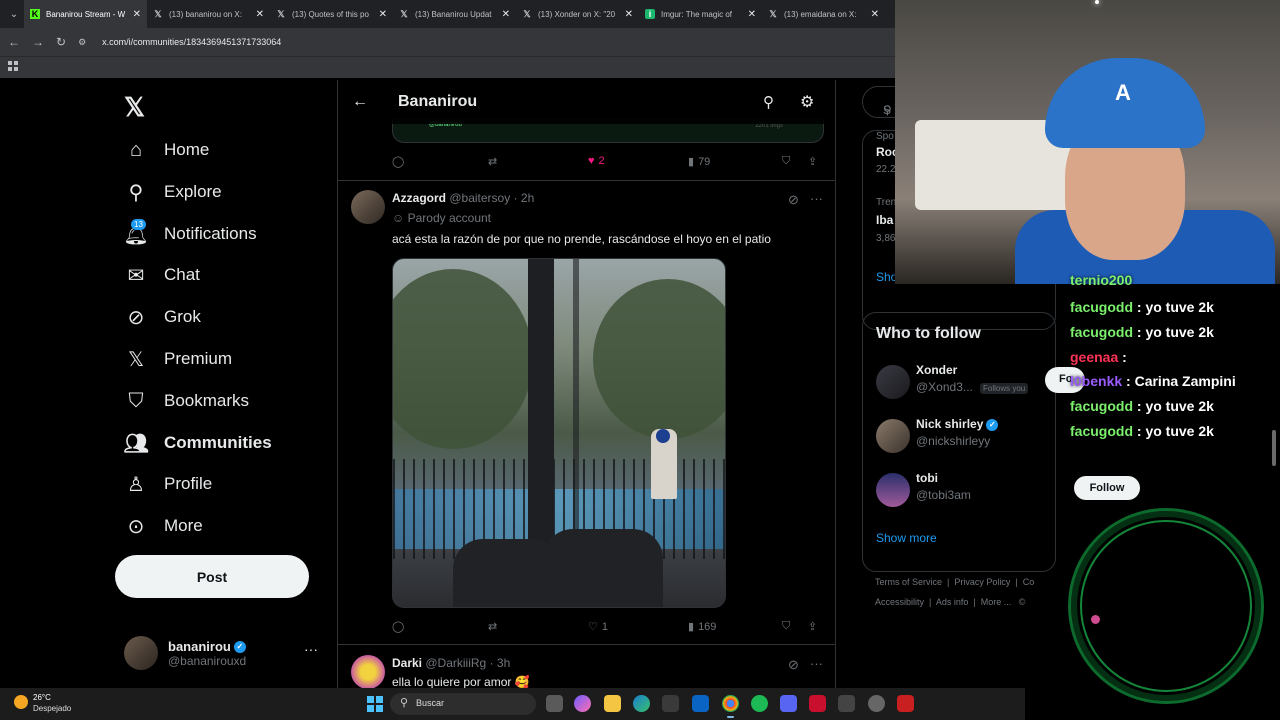 This screenshot has height=720, width=1280. What do you see at coordinates (1107, 488) in the screenshot?
I see `follow-button: Follow` at bounding box center [1107, 488].